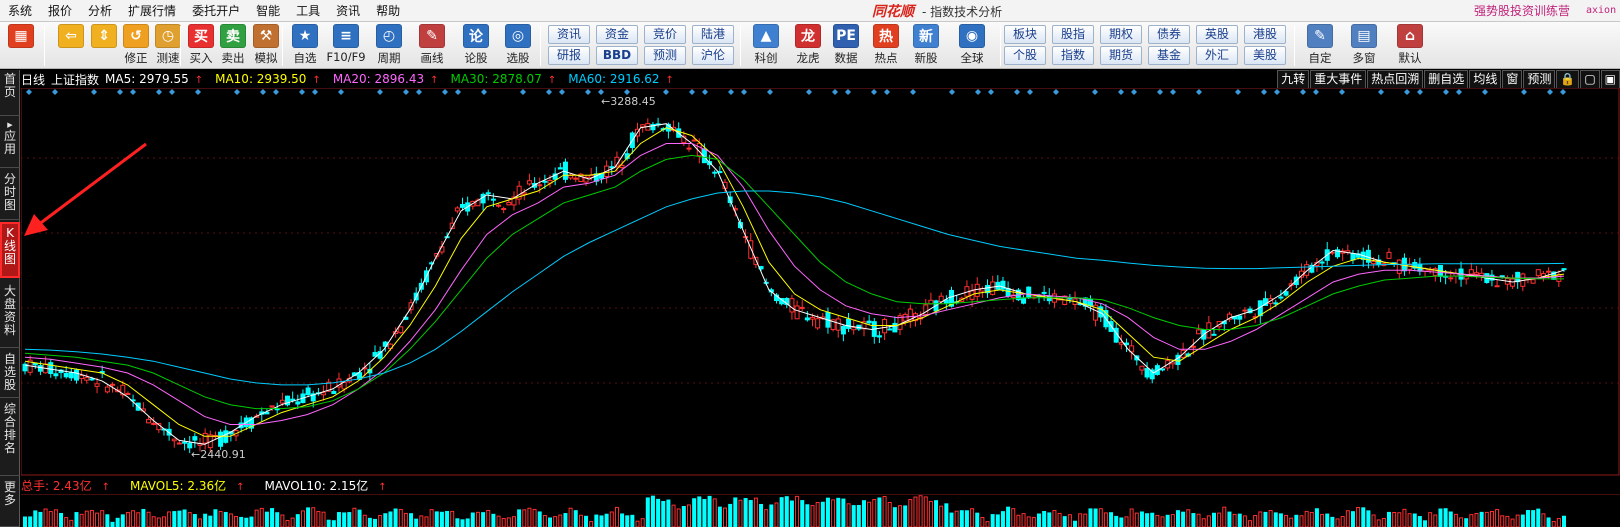 This screenshot has width=1620, height=527. I want to click on nav-tab: 分时图, so click(10, 195).